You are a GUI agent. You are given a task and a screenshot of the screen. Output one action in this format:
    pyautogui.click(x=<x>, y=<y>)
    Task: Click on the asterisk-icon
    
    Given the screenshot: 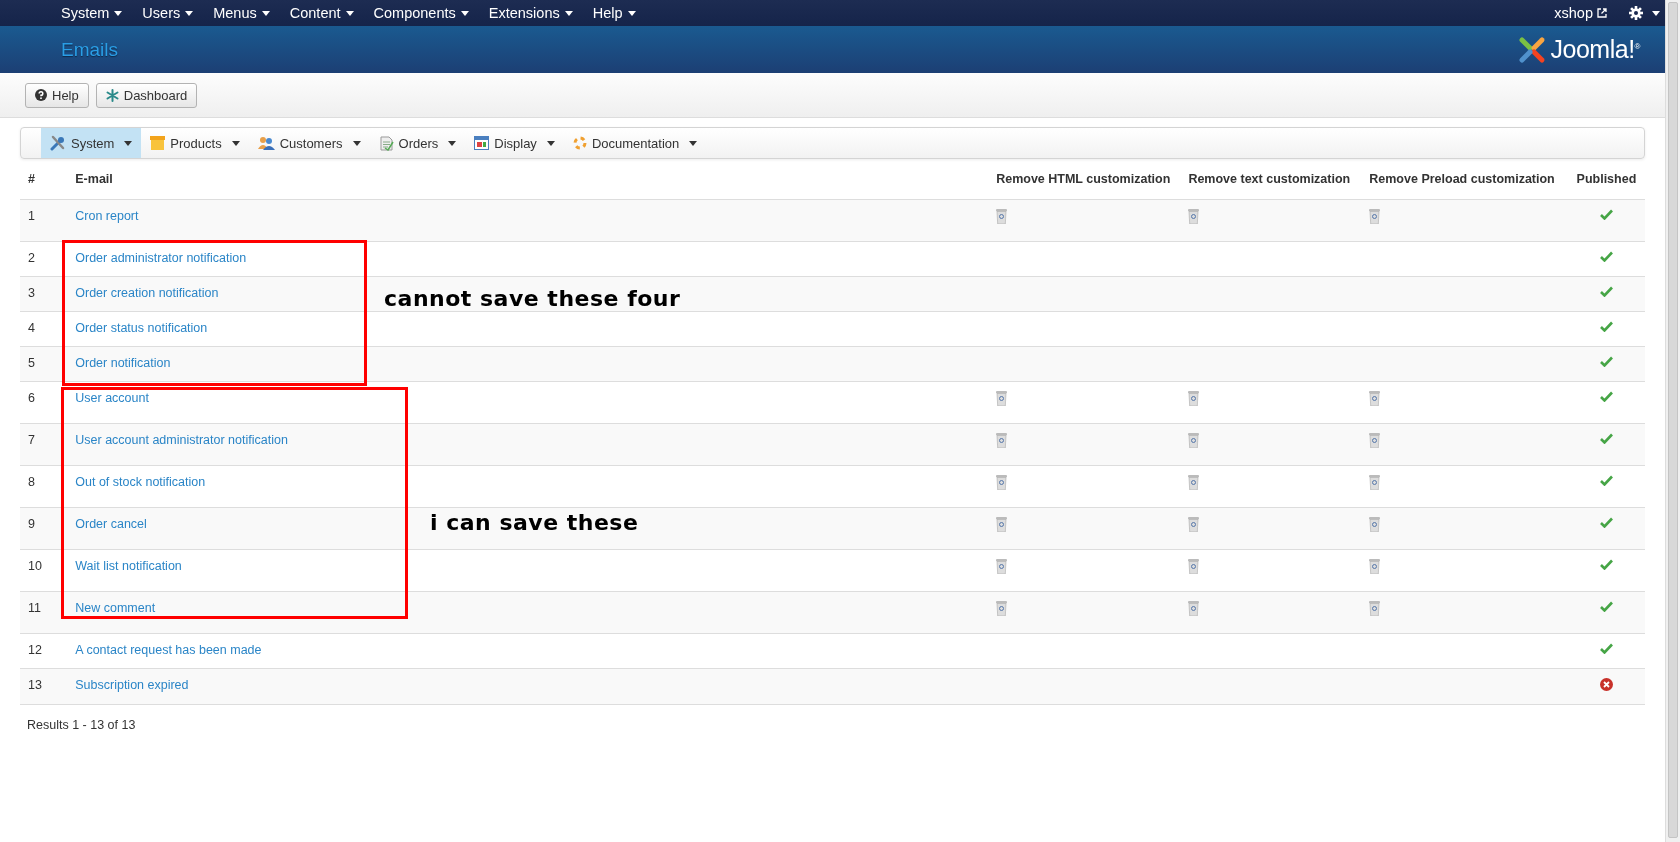 What is the action you would take?
    pyautogui.click(x=112, y=95)
    